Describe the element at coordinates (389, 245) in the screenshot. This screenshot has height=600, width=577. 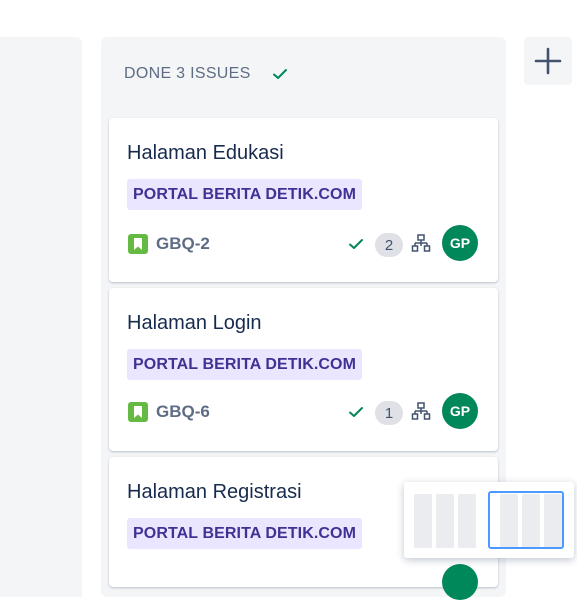
I see `subtask-count-badge: 2` at that location.